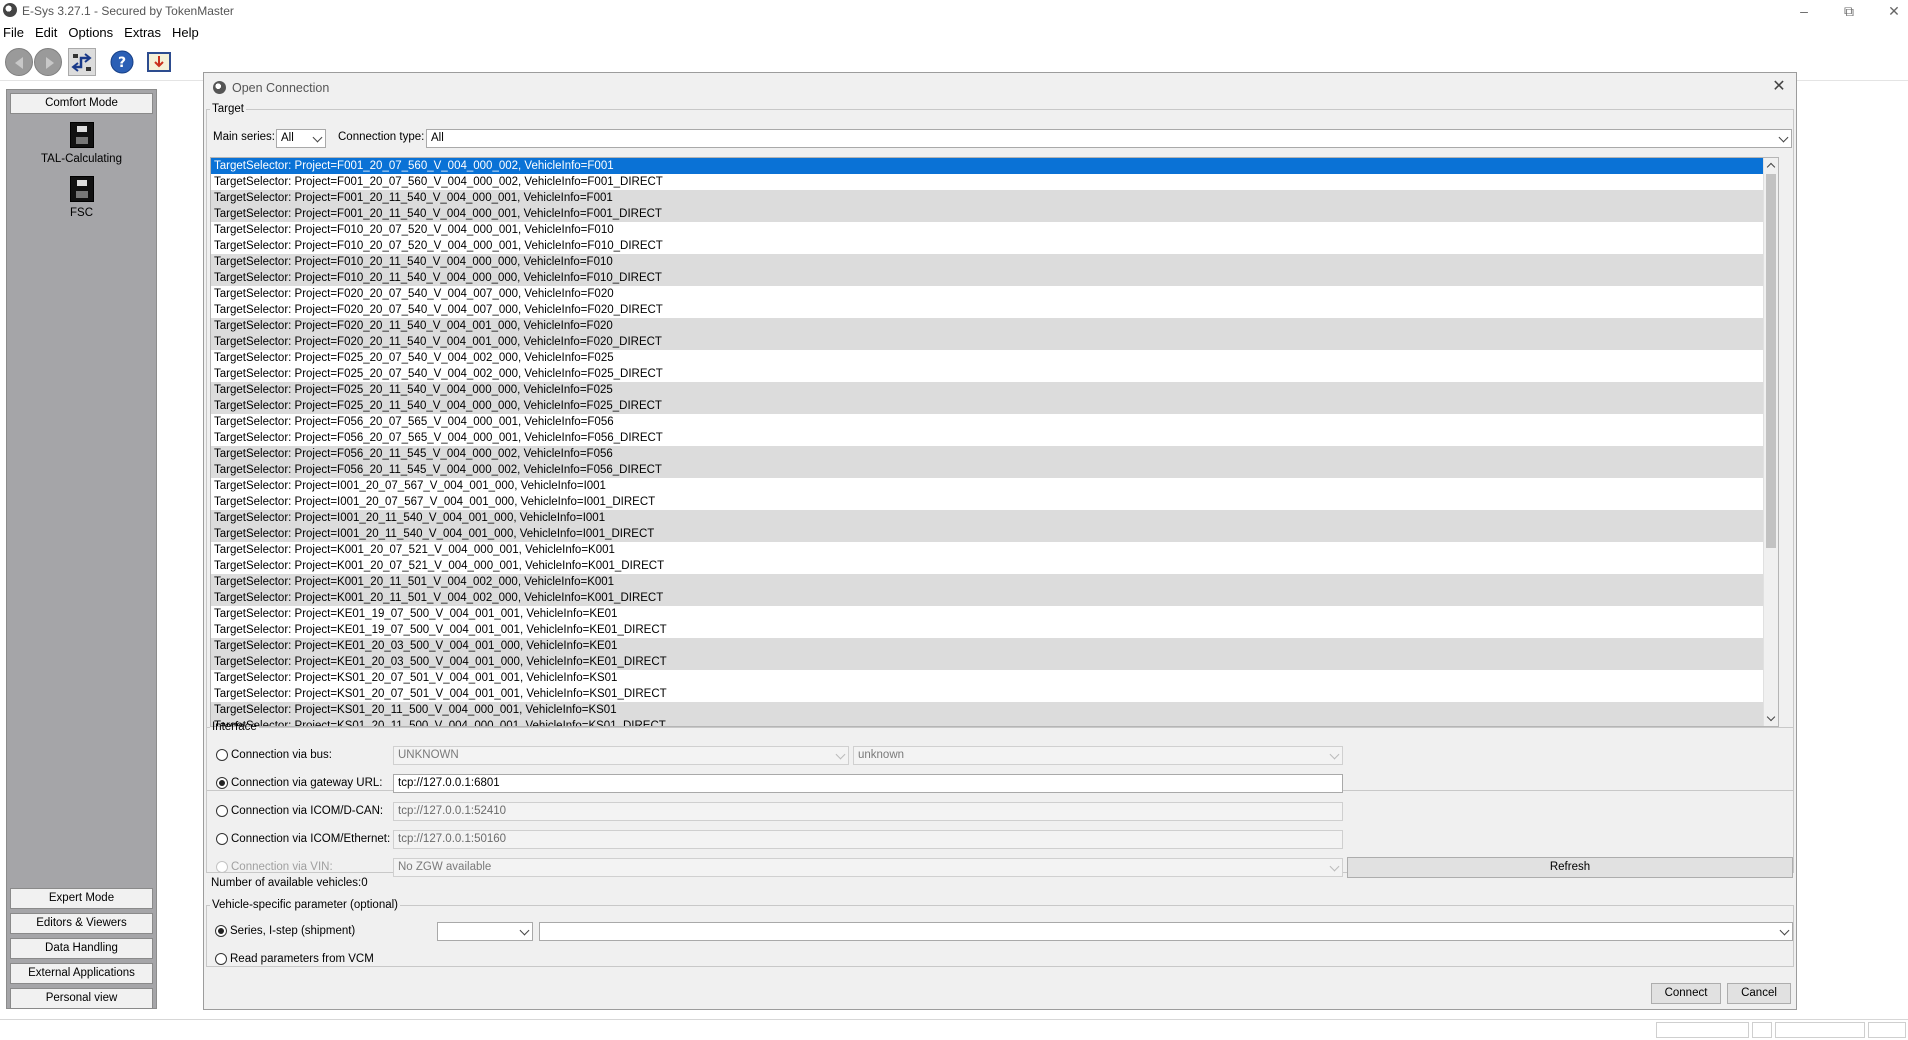  What do you see at coordinates (222, 783) in the screenshot?
I see `gateway-radio` at bounding box center [222, 783].